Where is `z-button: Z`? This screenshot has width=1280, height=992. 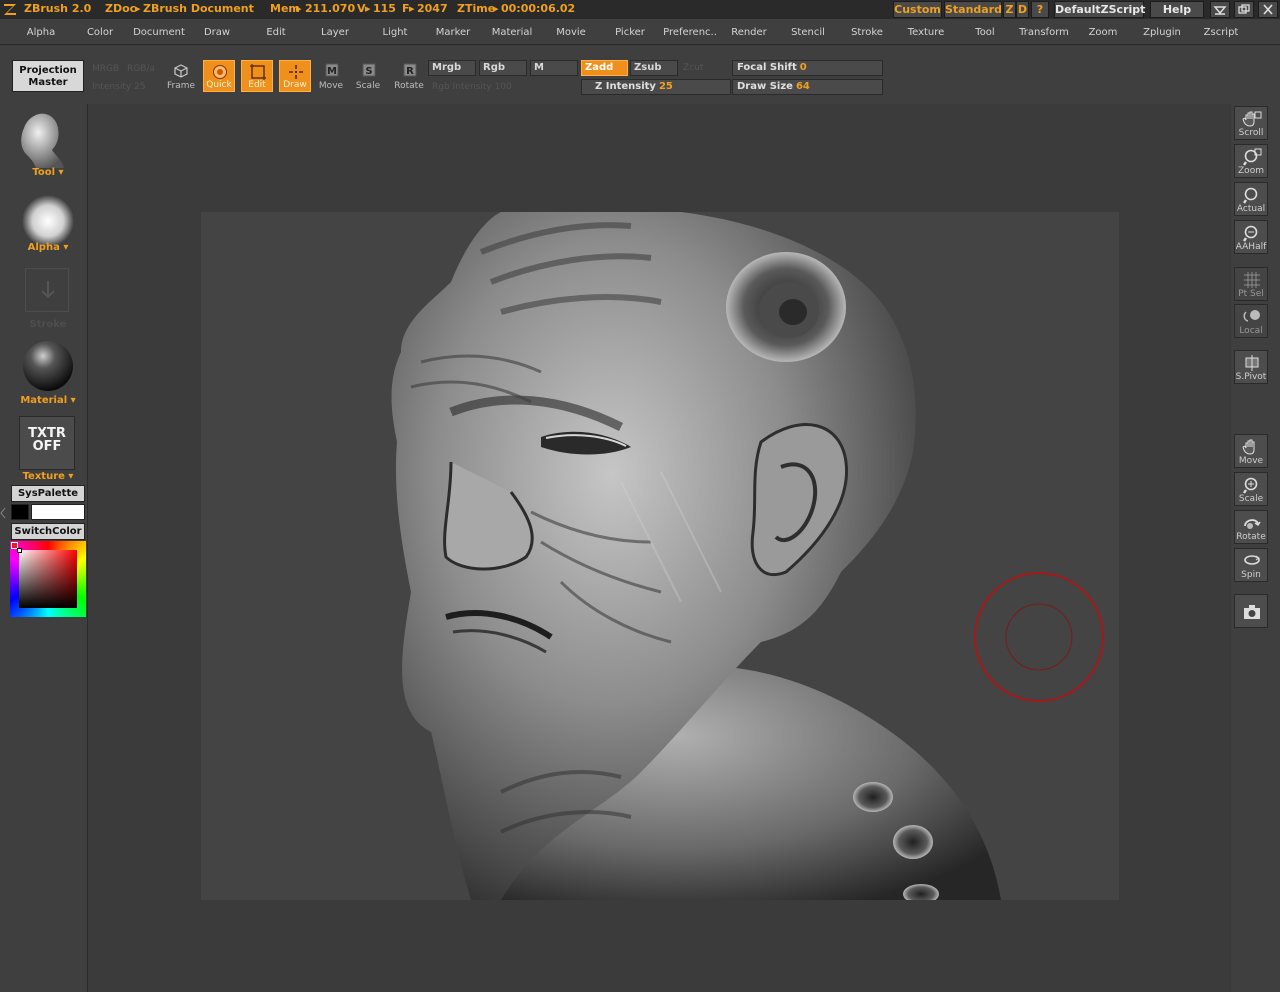
z-button: Z is located at coordinates (1009, 9).